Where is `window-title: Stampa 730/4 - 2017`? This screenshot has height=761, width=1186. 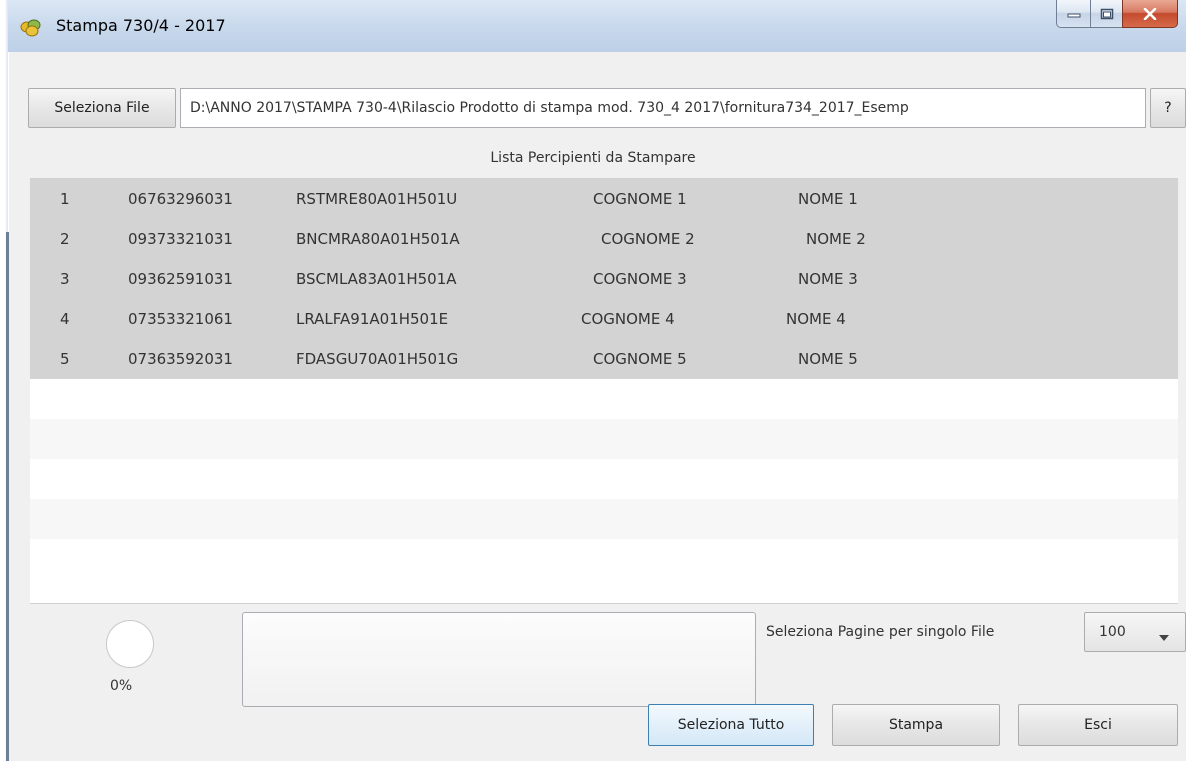 window-title: Stampa 730/4 - 2017 is located at coordinates (141, 25).